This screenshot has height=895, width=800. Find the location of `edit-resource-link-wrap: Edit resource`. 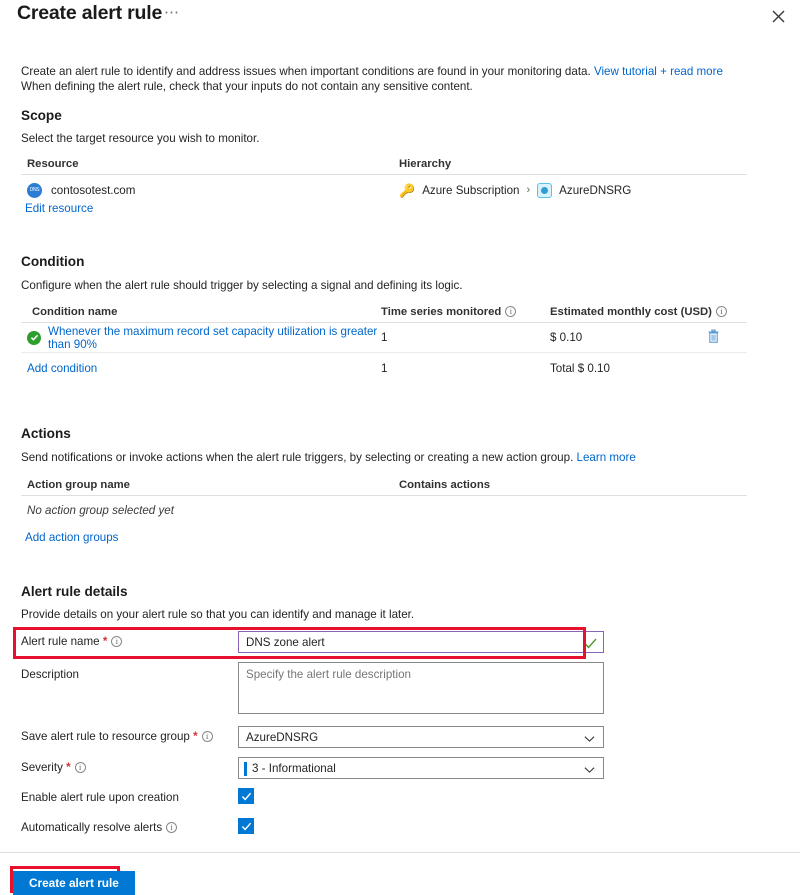

edit-resource-link-wrap: Edit resource is located at coordinates (59, 208).